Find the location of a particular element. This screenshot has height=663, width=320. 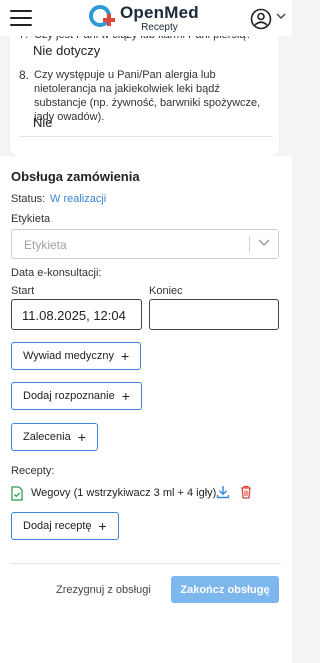

start-date-value: 11.08.2025, 12:04 is located at coordinates (74, 315).